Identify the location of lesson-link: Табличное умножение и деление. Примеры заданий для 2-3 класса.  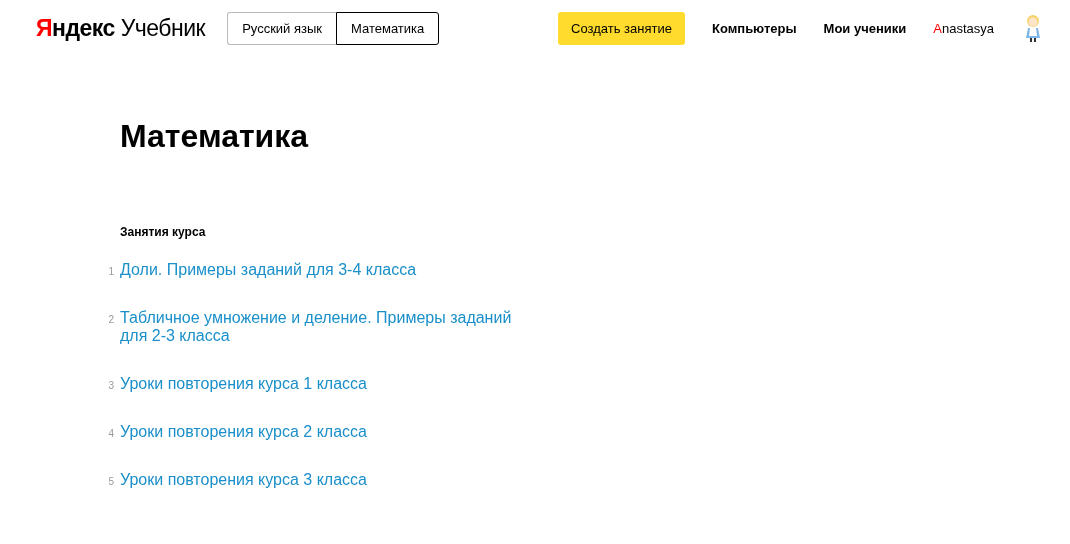
(330, 327).